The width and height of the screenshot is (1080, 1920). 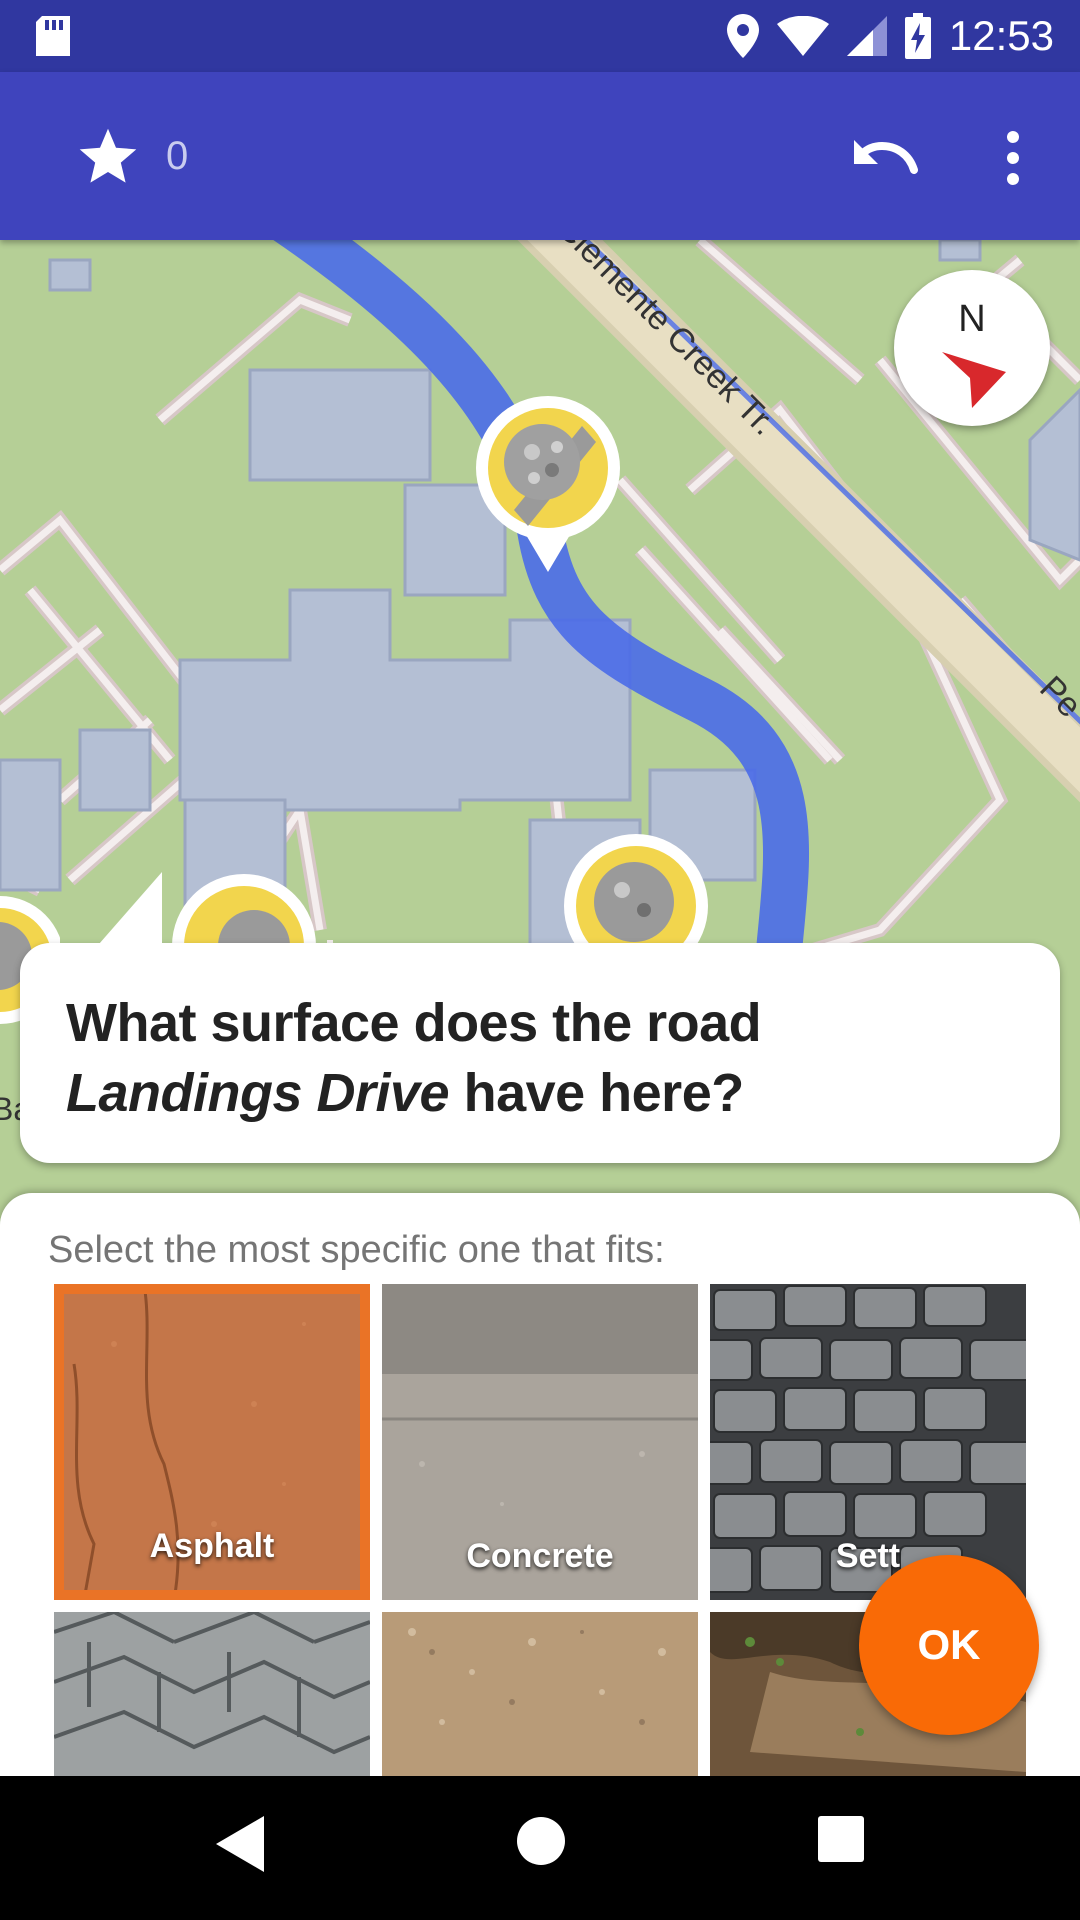 What do you see at coordinates (177, 156) in the screenshot?
I see `star-count: 0` at bounding box center [177, 156].